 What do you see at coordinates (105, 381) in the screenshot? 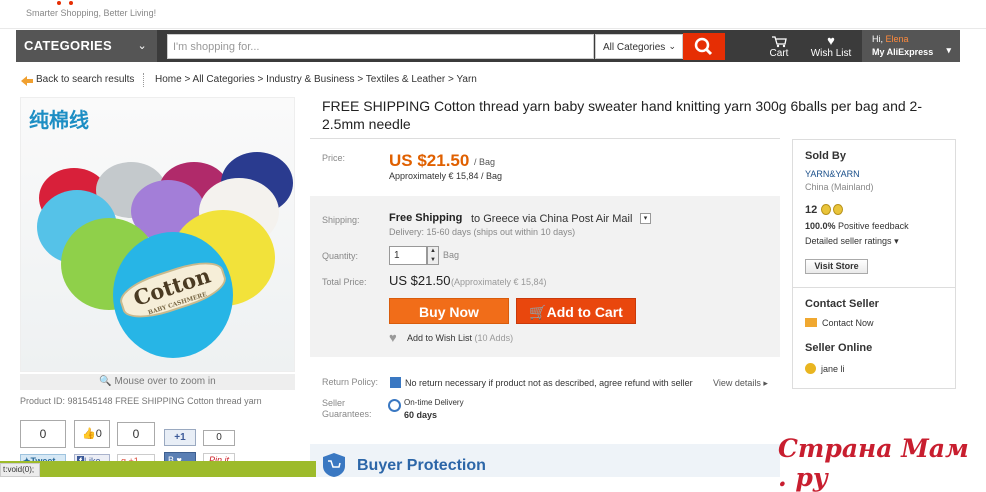
I see `magnifier-icon: 🔍` at bounding box center [105, 381].